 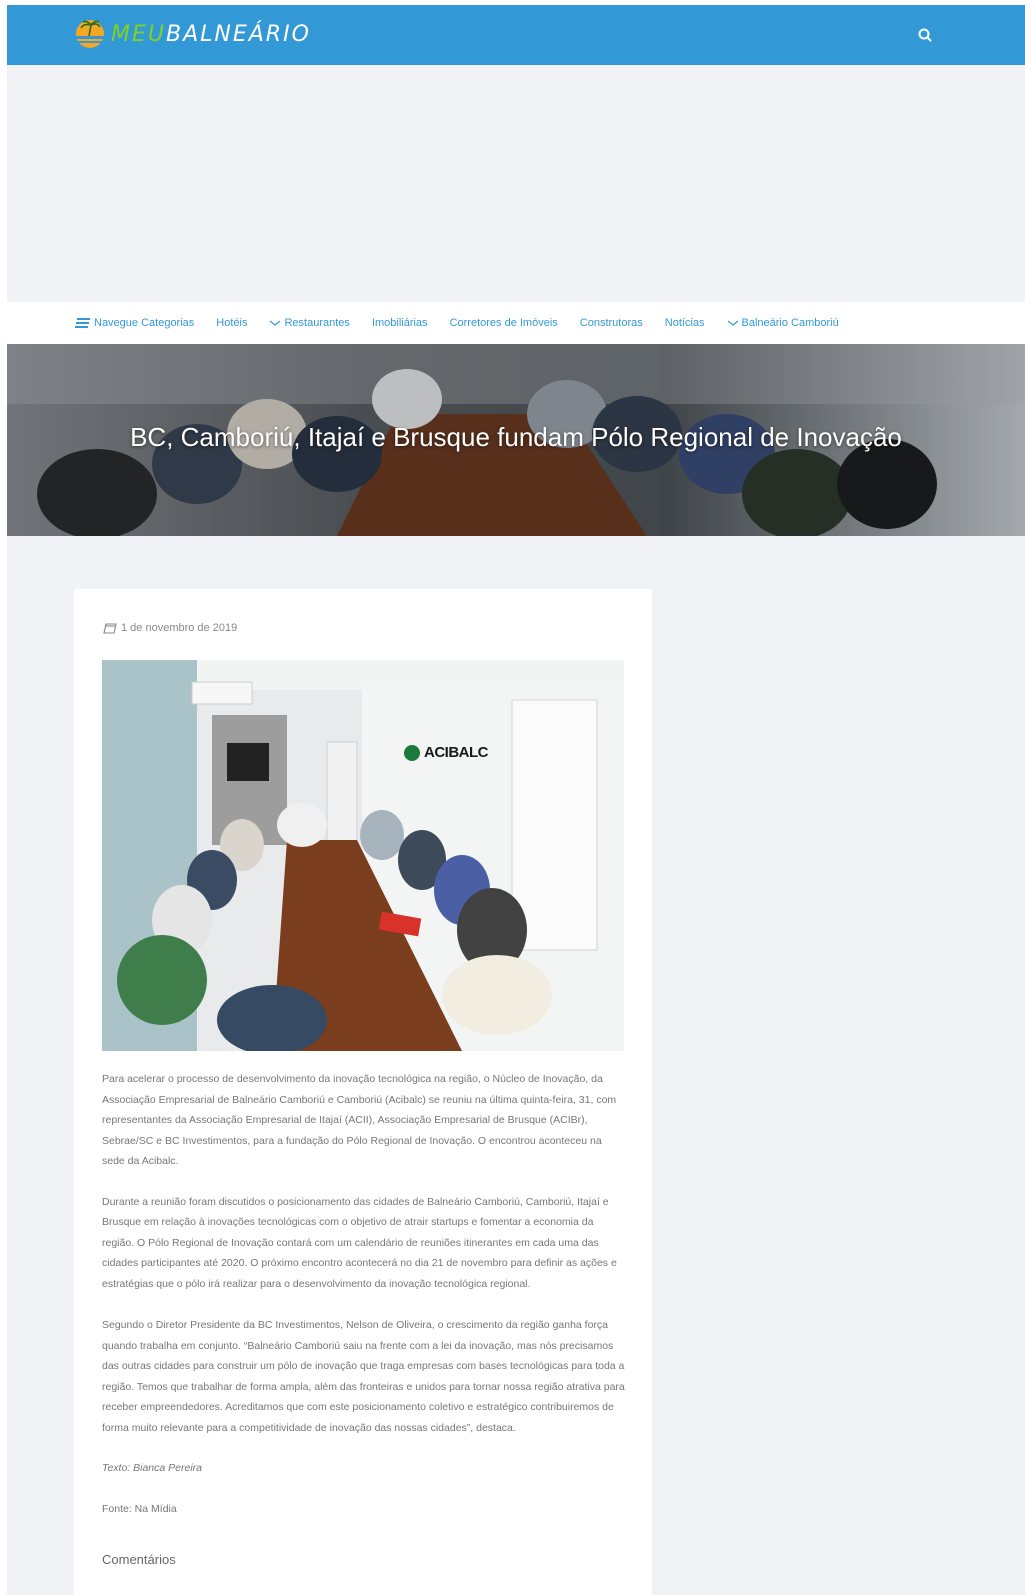 I want to click on post-date: 1 de novembro de 2019, so click(x=170, y=628).